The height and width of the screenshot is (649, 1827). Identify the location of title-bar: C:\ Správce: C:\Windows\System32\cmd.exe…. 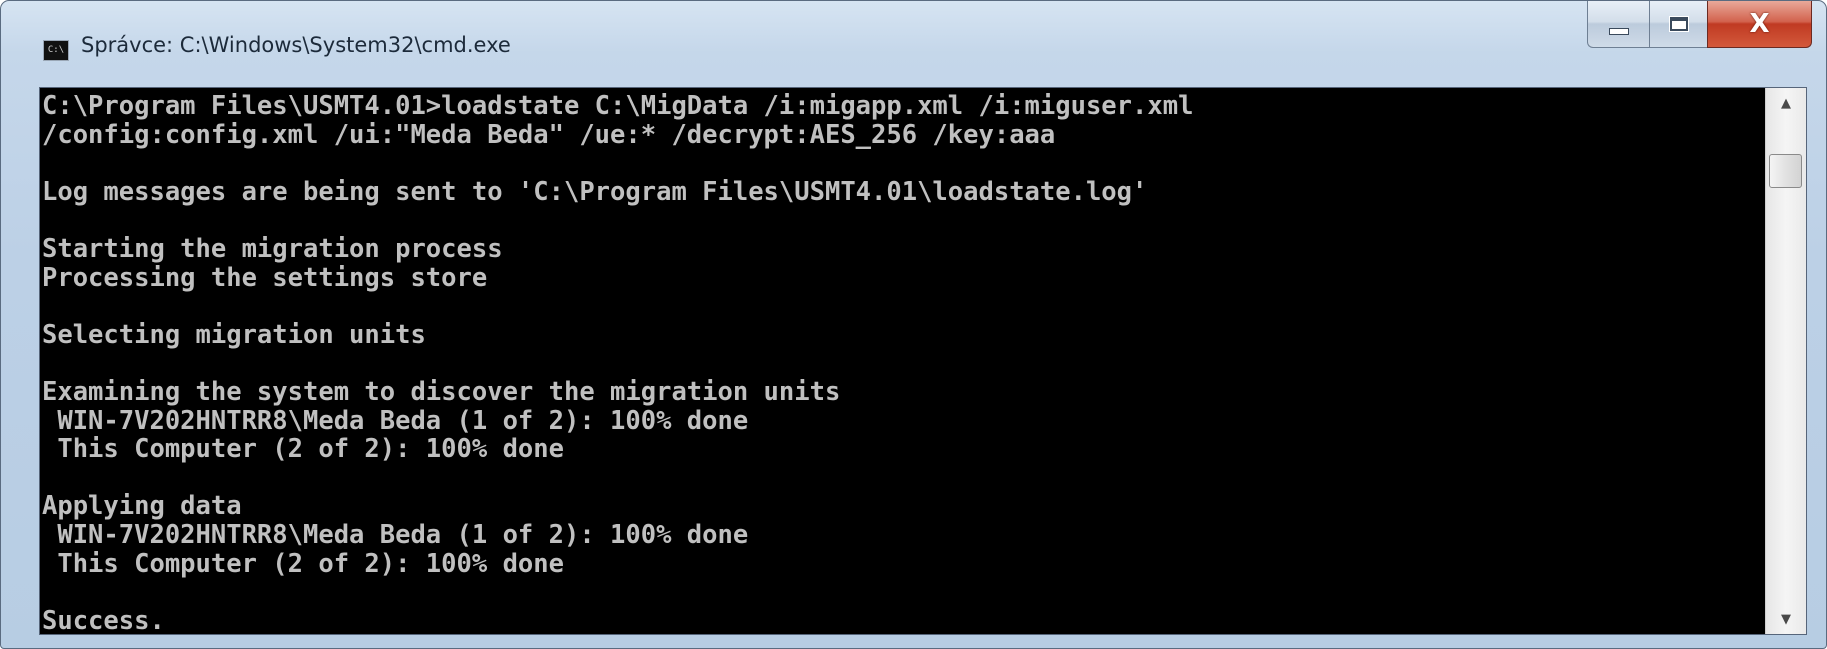
(913, 44).